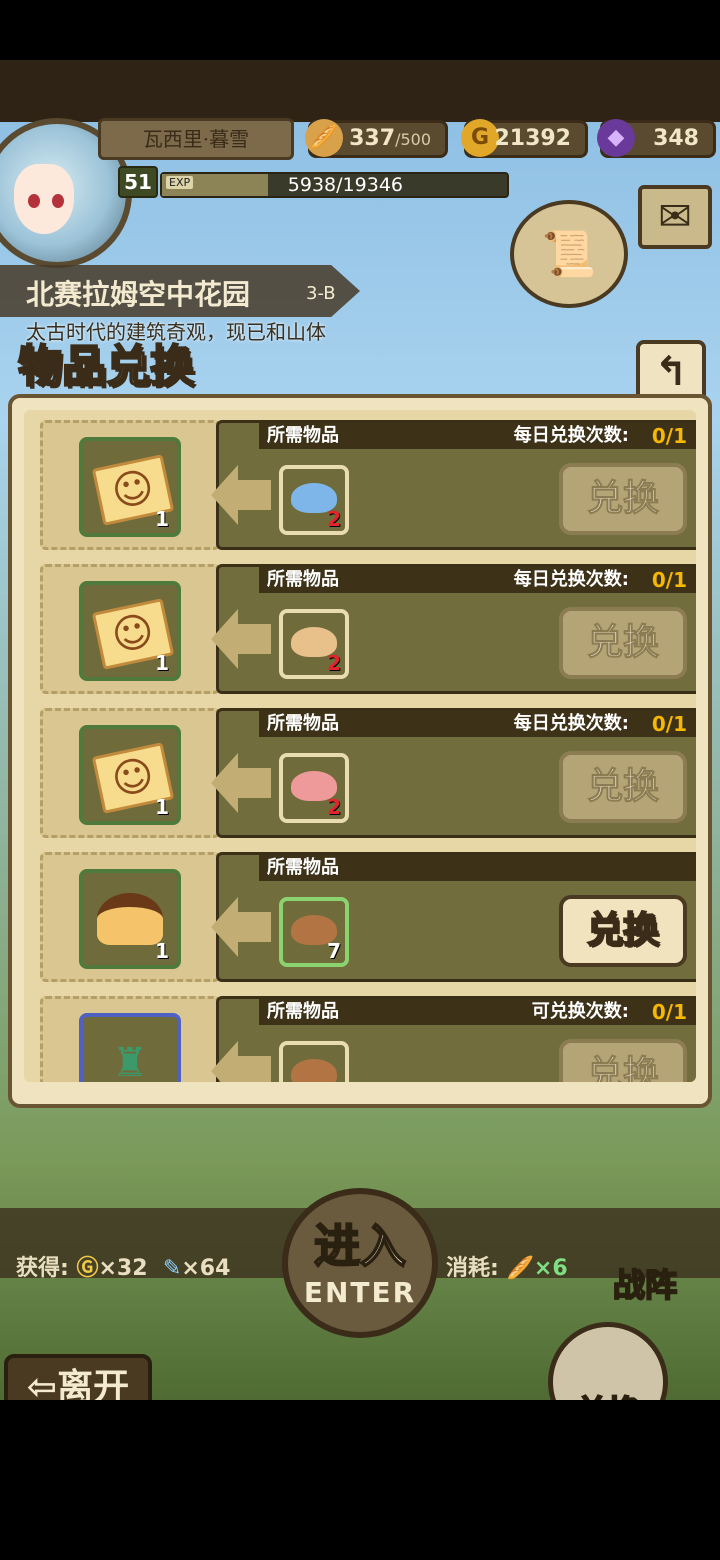 The width and height of the screenshot is (720, 1560). Describe the element at coordinates (569, 254) in the screenshot. I see `quest-scroll-icon: 📜` at that location.